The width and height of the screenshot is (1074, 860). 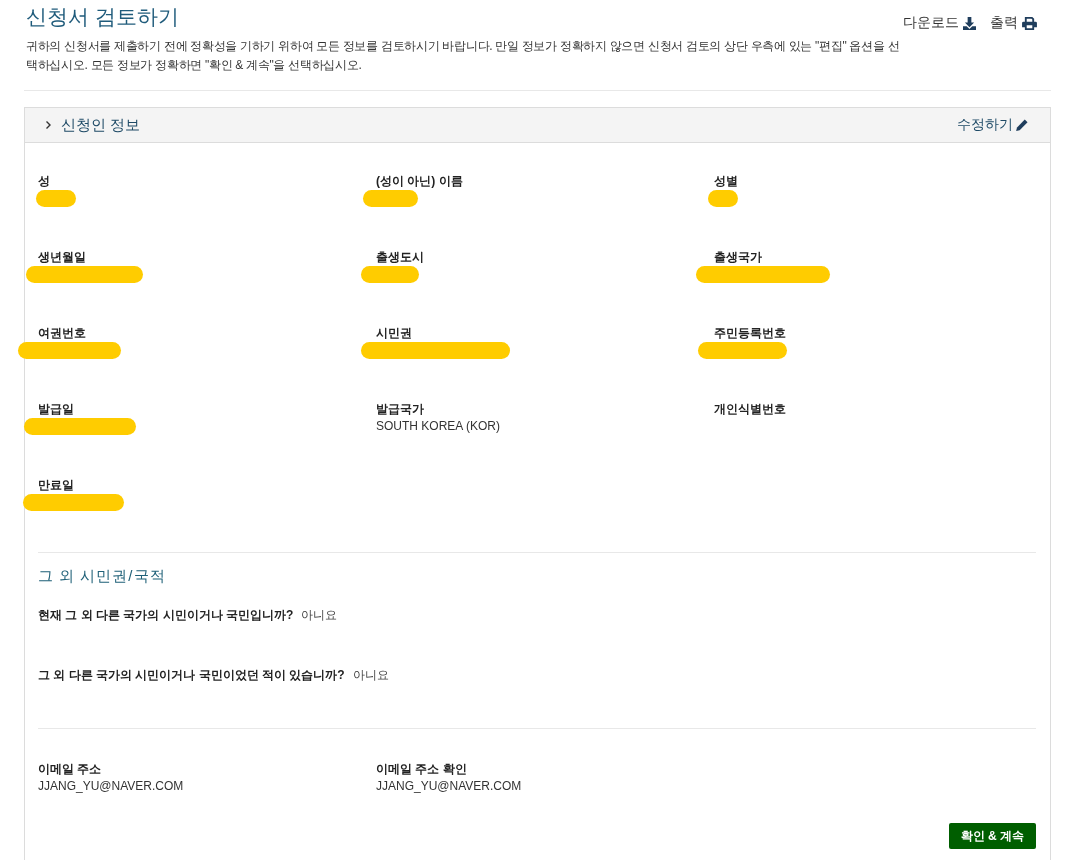 I want to click on printer-icon, so click(x=1029, y=23).